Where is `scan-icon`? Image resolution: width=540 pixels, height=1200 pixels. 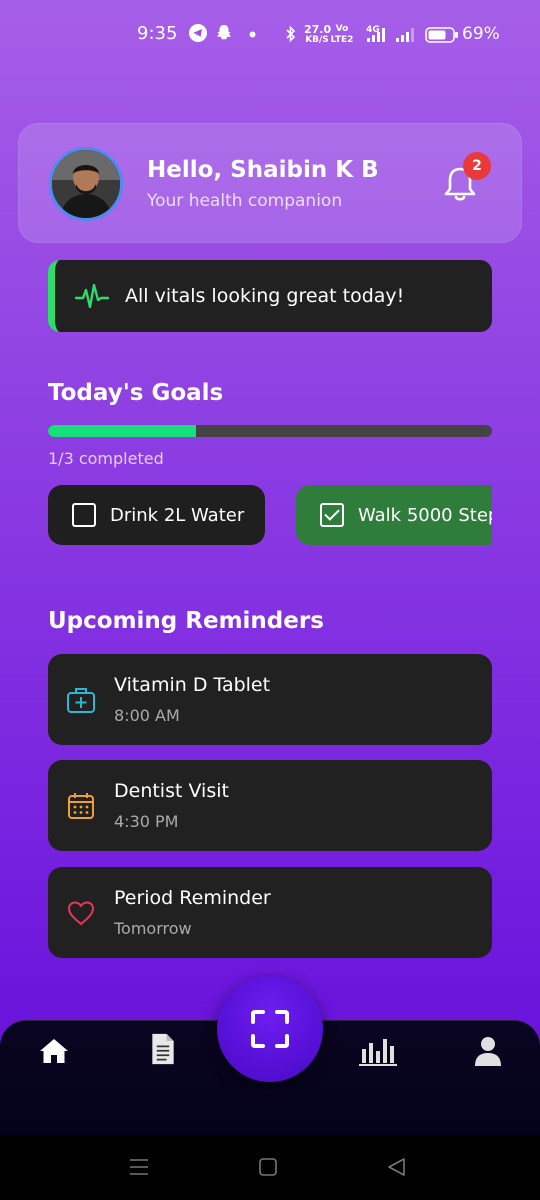 scan-icon is located at coordinates (270, 1029).